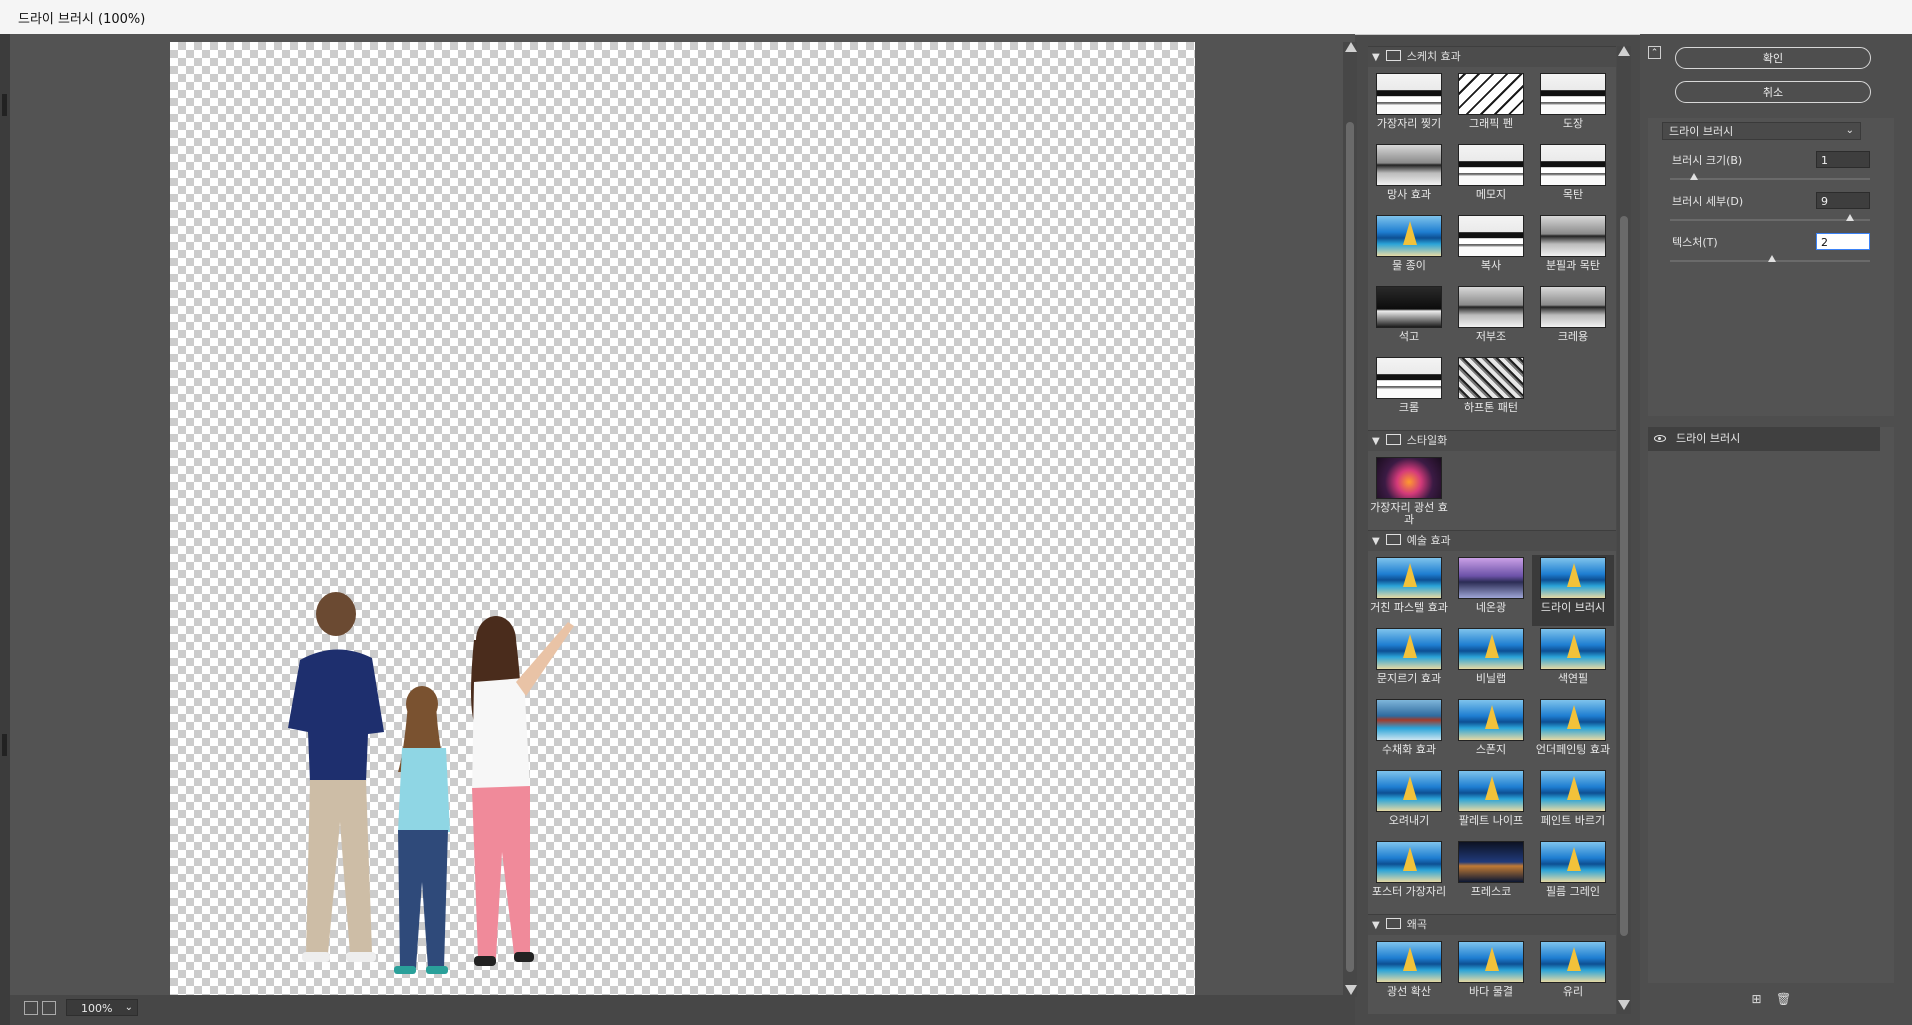 The image size is (1912, 1025). I want to click on filter-item: 분필과 목탄, so click(1573, 248).